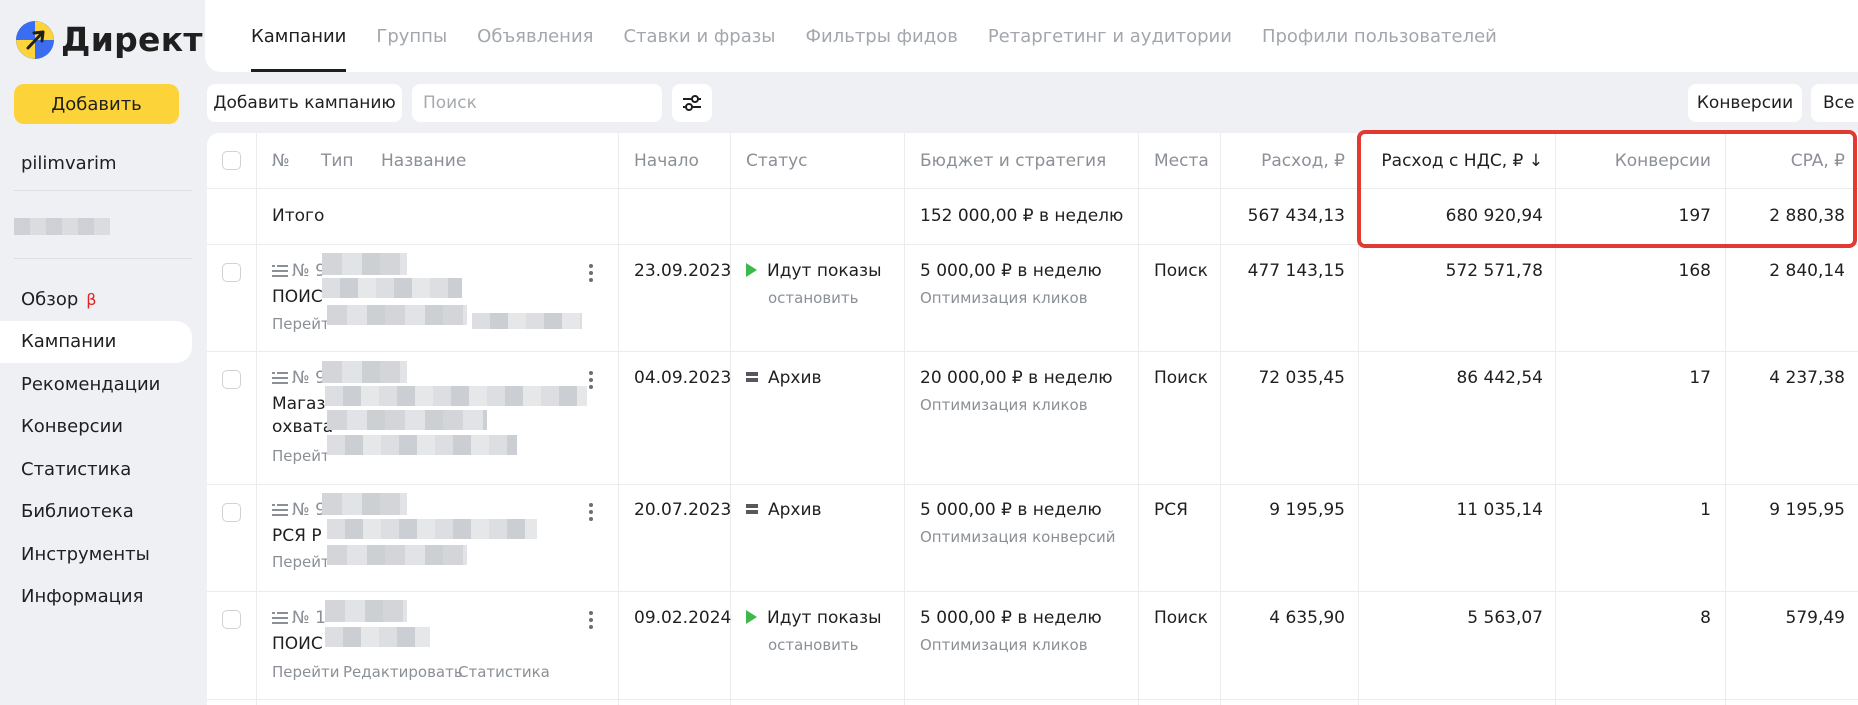 The width and height of the screenshot is (1858, 705). I want to click on tab-campaigns: Кампании, so click(299, 36).